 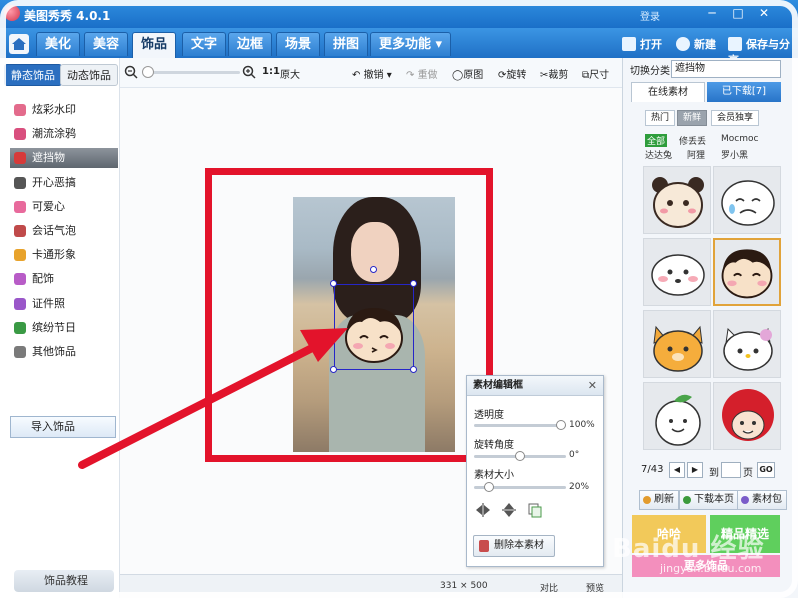 I want to click on package-icon, so click(x=745, y=500).